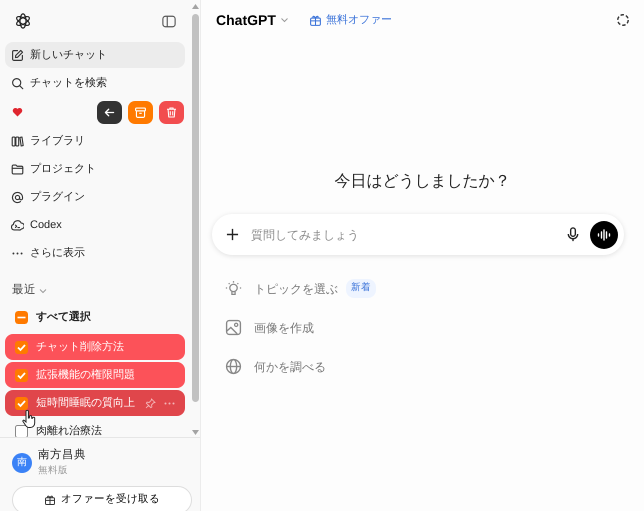  What do you see at coordinates (95, 225) in the screenshot?
I see `nav-item: Codex` at bounding box center [95, 225].